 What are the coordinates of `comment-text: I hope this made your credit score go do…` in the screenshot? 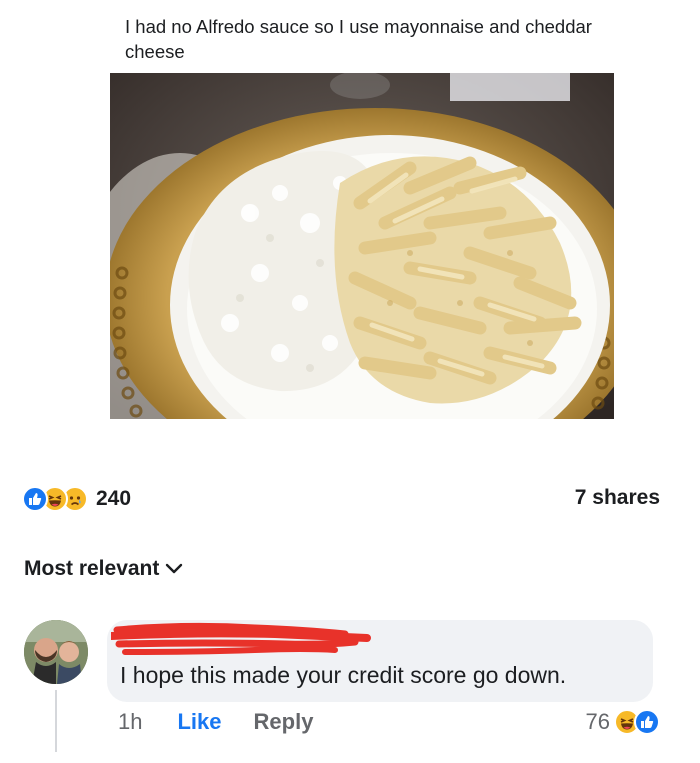 It's located at (343, 675).